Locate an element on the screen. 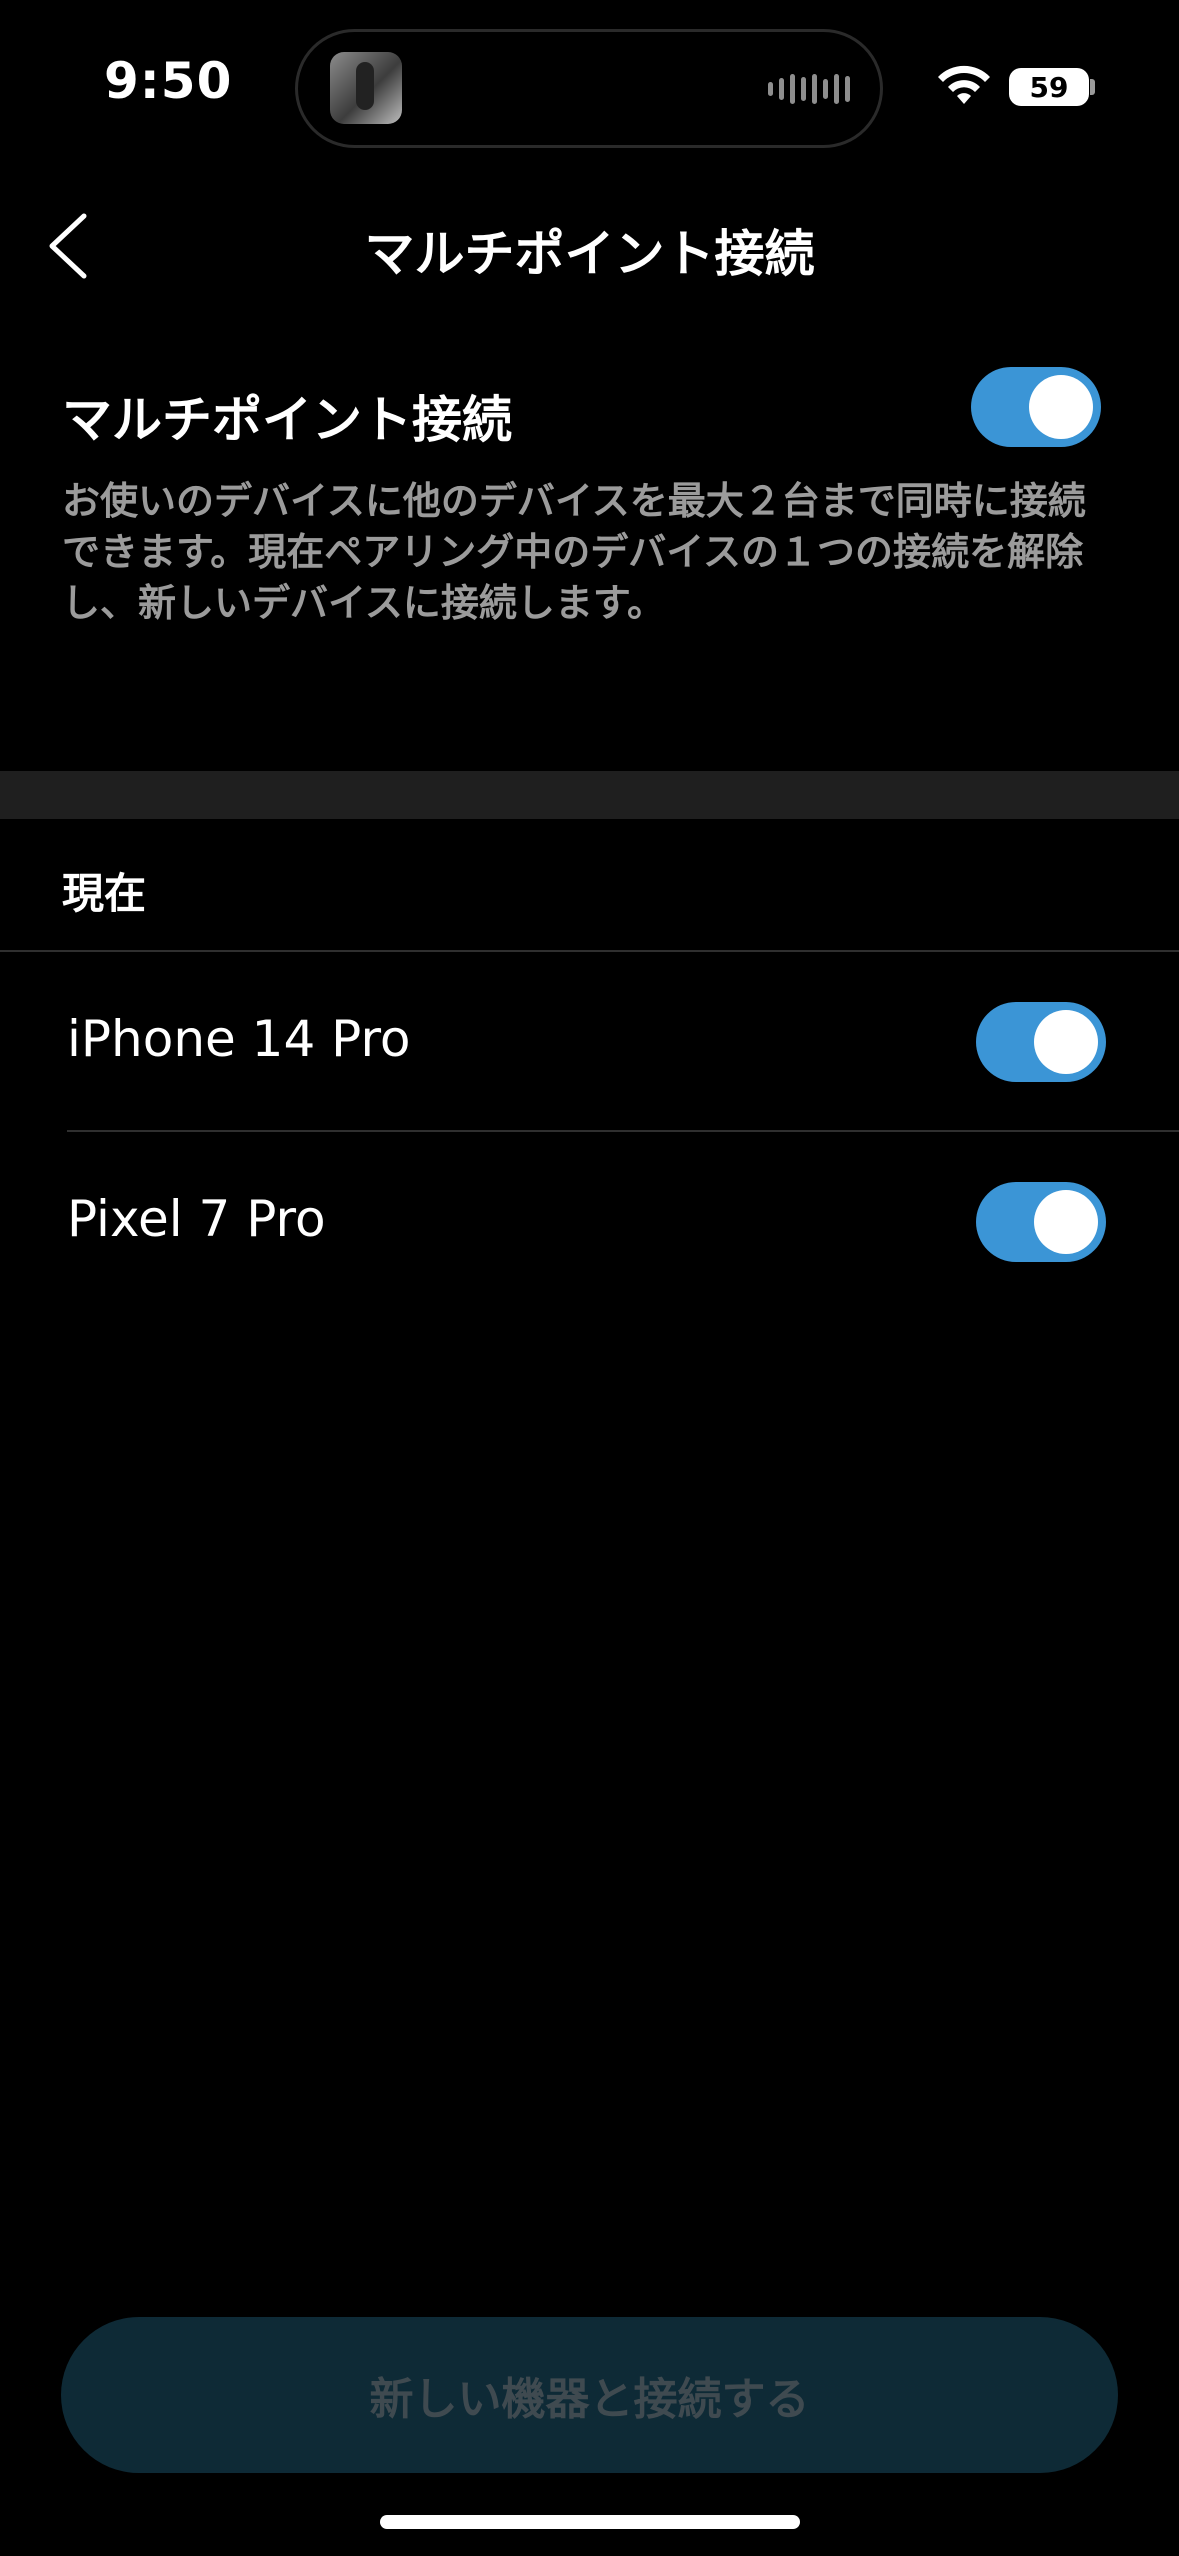 Image resolution: width=1179 pixels, height=2556 pixels. device-row-iphone: iPhone 14 Pro is located at coordinates (589, 1042).